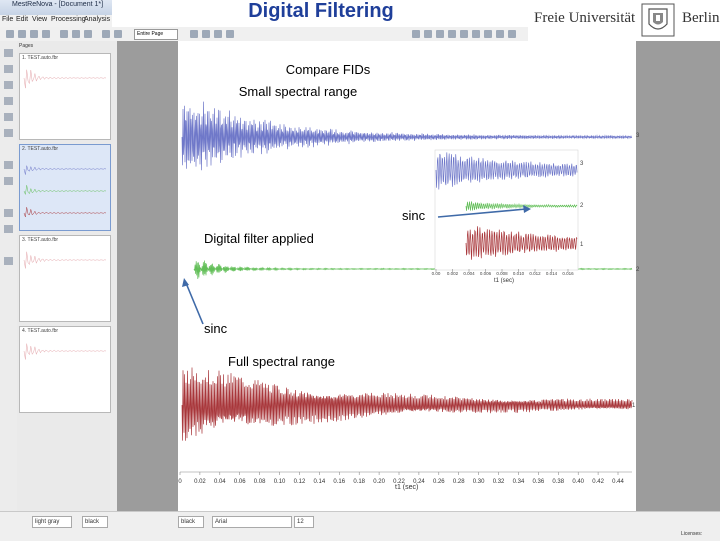  What do you see at coordinates (320, 482) in the screenshot?
I see `time-tick-label: 0.14` at bounding box center [320, 482].